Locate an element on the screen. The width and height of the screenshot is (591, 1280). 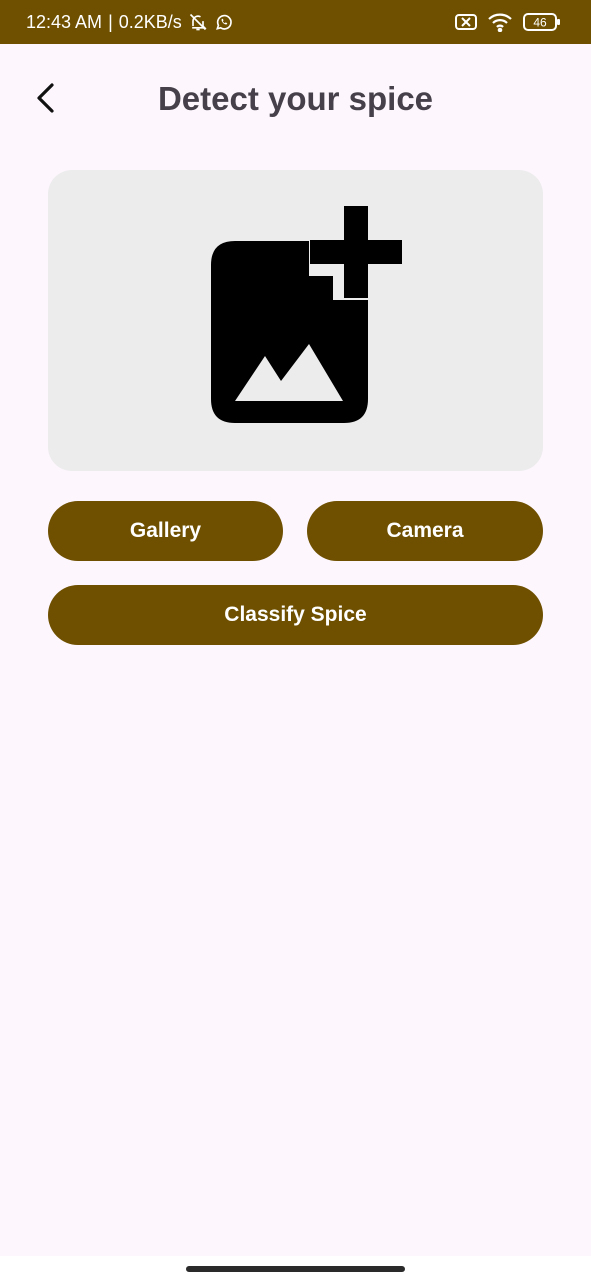
home-indicator is located at coordinates (295, 1269).